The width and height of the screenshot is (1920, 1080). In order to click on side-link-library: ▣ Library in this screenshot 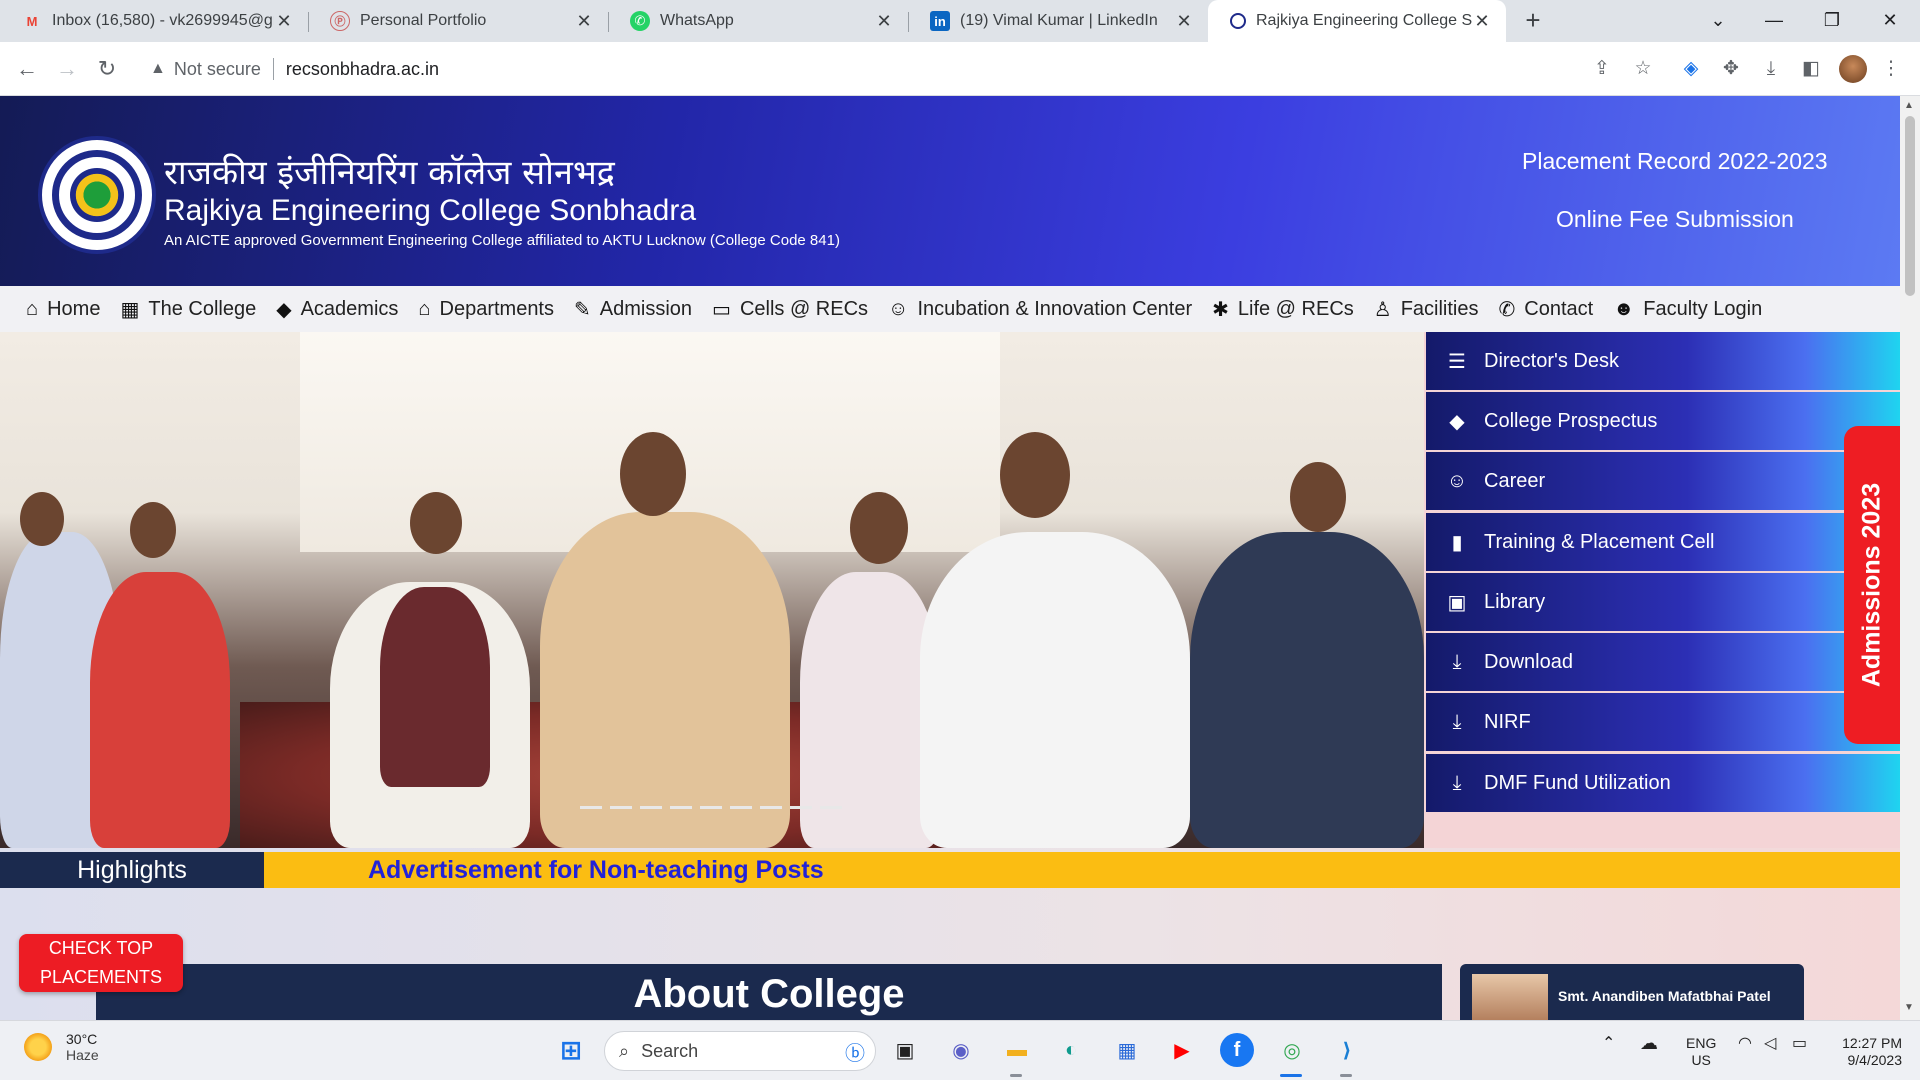, I will do `click(1663, 602)`.